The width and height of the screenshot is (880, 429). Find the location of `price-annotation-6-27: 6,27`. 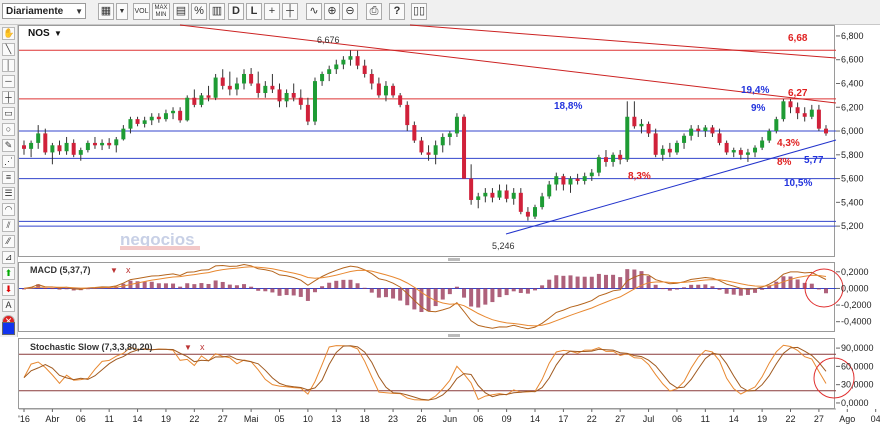

price-annotation-6-27: 6,27 is located at coordinates (798, 93).